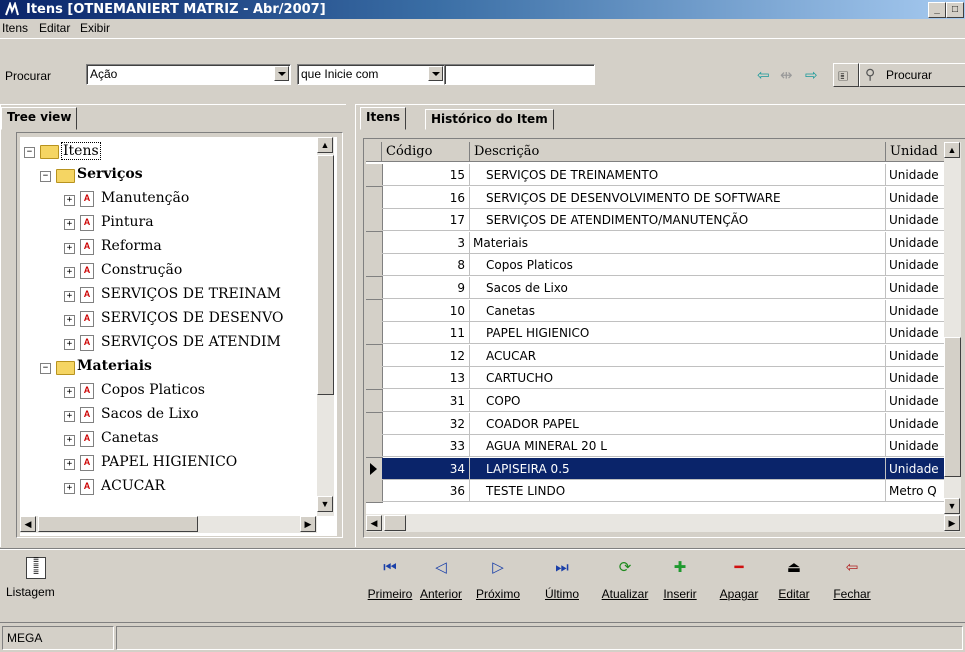  I want to click on cell-codigo: 3, so click(426, 242).